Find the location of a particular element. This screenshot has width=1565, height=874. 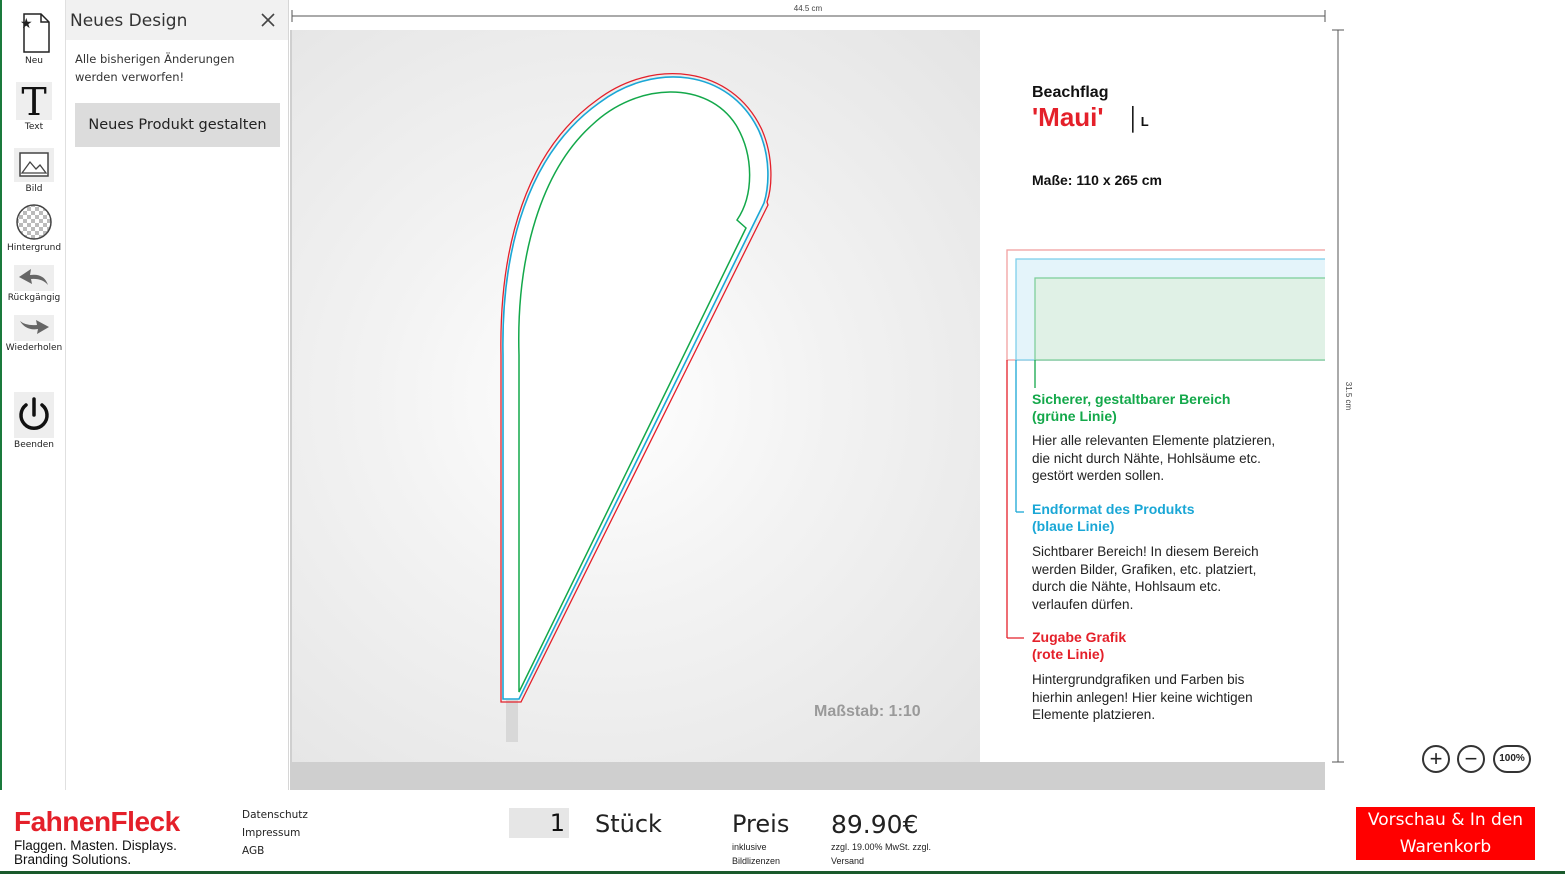

tool-label: Hintergrund is located at coordinates (34, 248).